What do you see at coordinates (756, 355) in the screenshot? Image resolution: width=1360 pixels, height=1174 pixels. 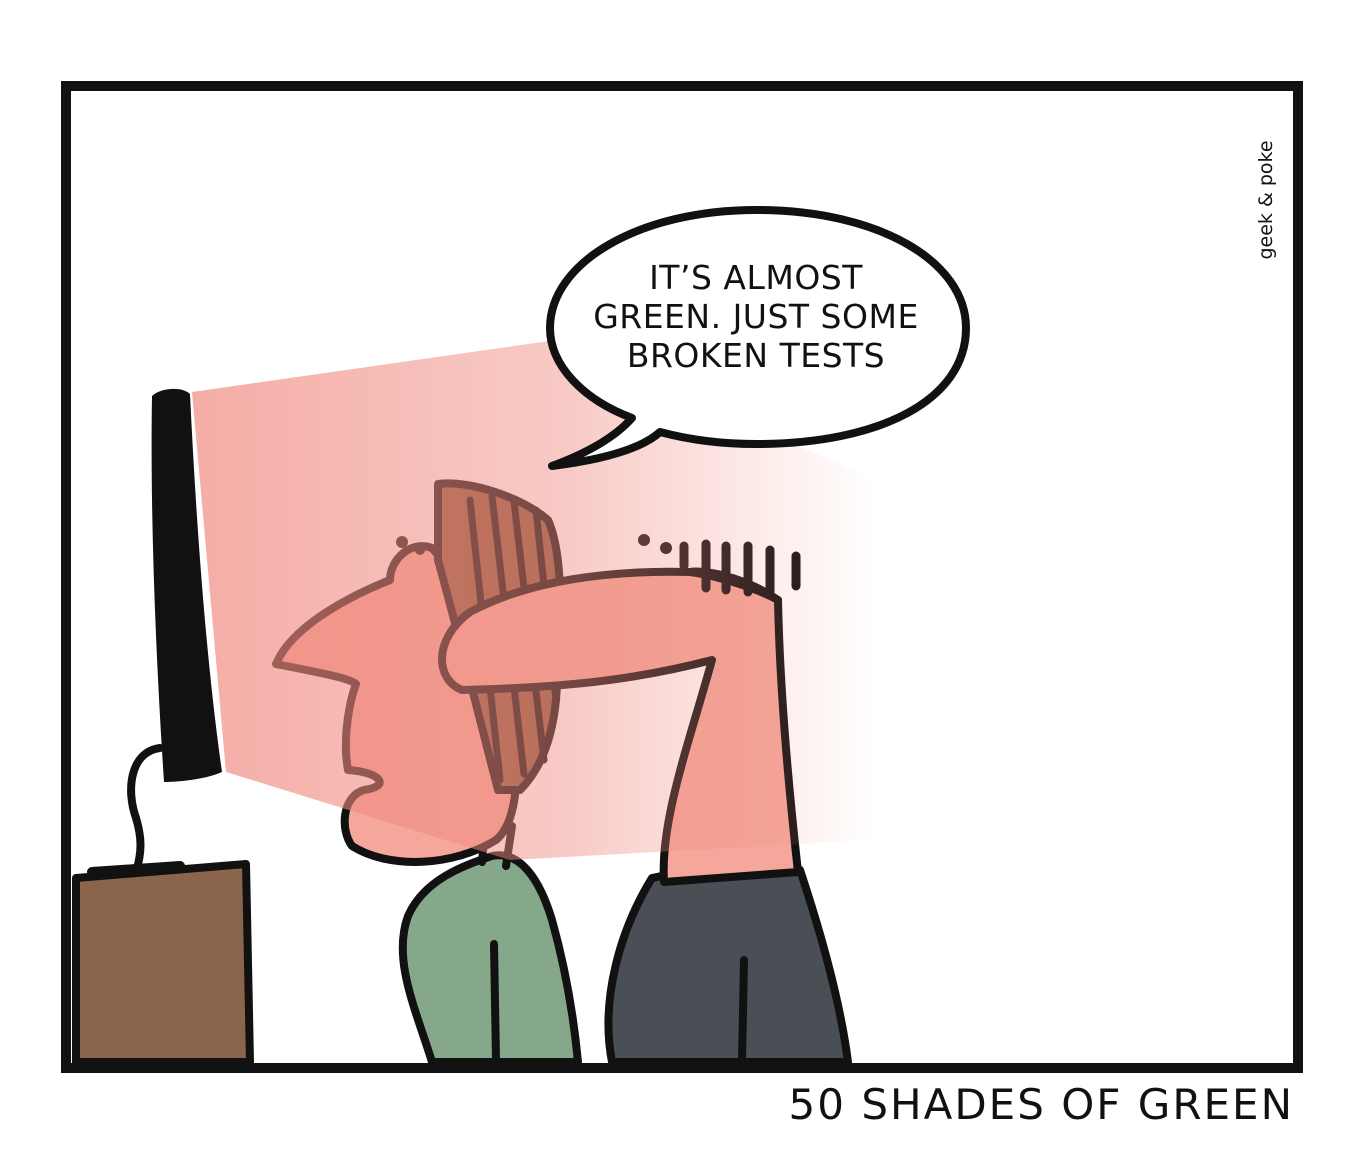 I see `speech-line-3: BROKEN TESTS` at bounding box center [756, 355].